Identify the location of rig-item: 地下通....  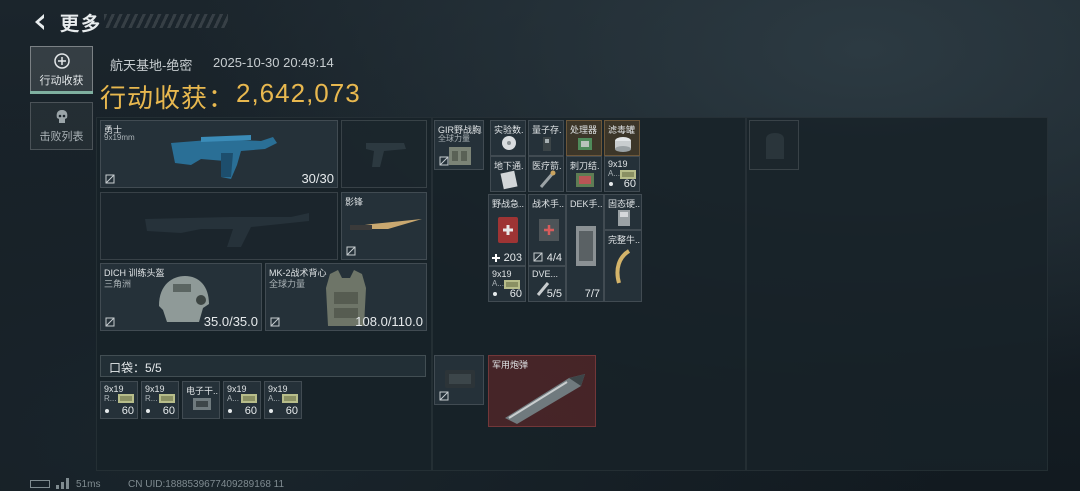
(508, 174).